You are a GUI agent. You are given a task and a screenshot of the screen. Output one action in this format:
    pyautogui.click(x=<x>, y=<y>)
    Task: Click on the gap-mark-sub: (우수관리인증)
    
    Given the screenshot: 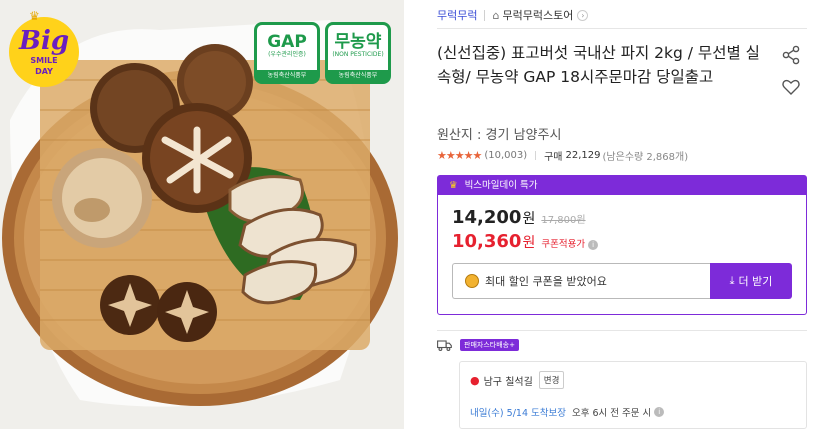 What is the action you would take?
    pyautogui.click(x=287, y=54)
    